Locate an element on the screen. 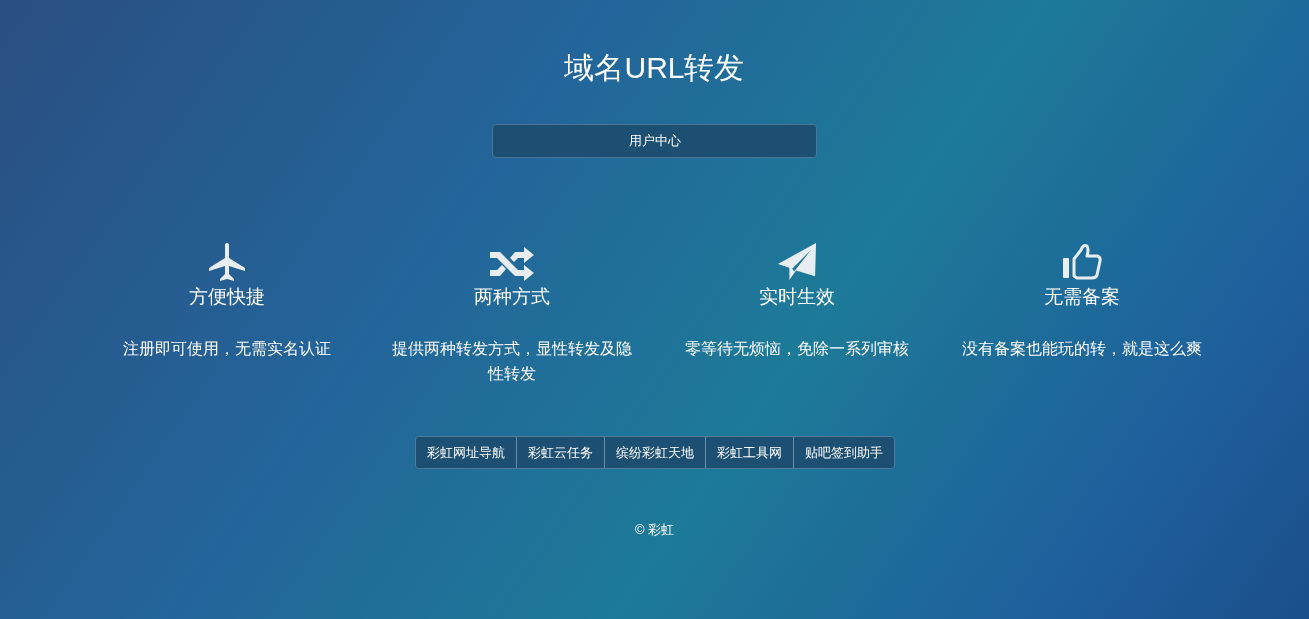 Image resolution: width=1309 pixels, height=619 pixels. feature-title: 无需备案 is located at coordinates (1082, 297).